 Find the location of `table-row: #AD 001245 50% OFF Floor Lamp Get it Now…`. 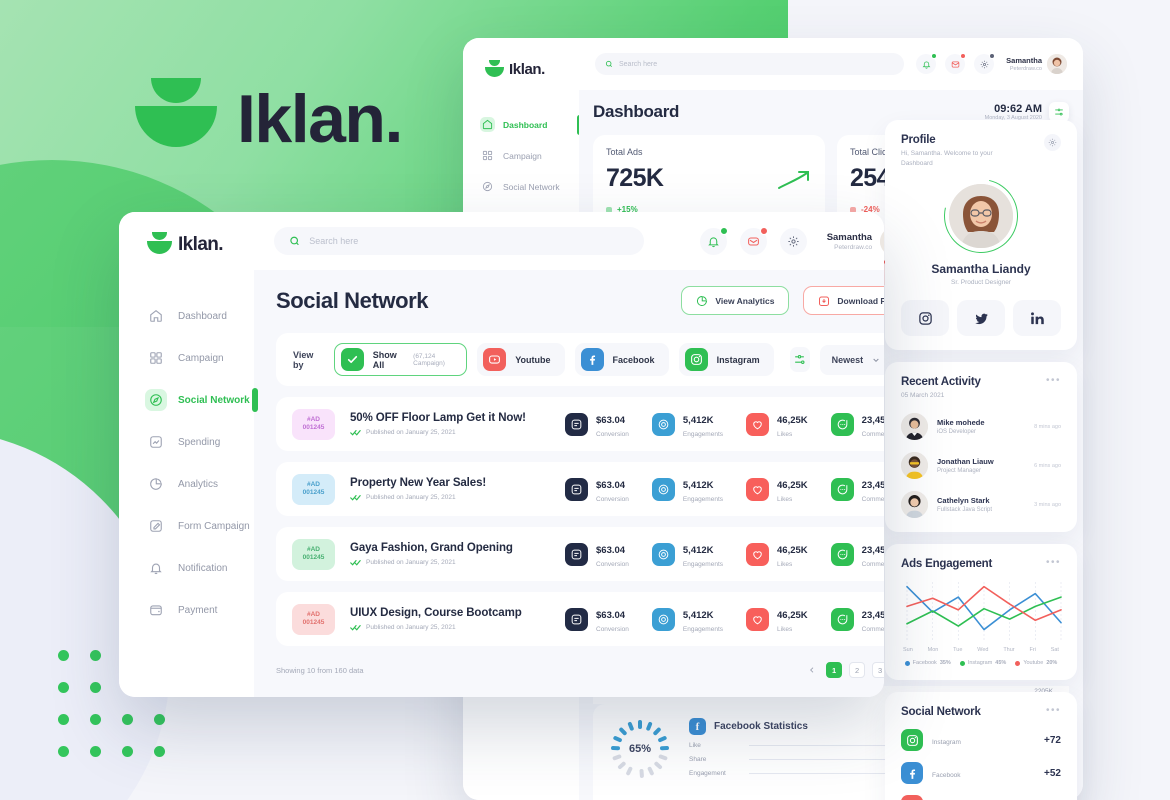

table-row: #AD 001245 50% OFF Floor Lamp Get it Now… is located at coordinates (580, 424).